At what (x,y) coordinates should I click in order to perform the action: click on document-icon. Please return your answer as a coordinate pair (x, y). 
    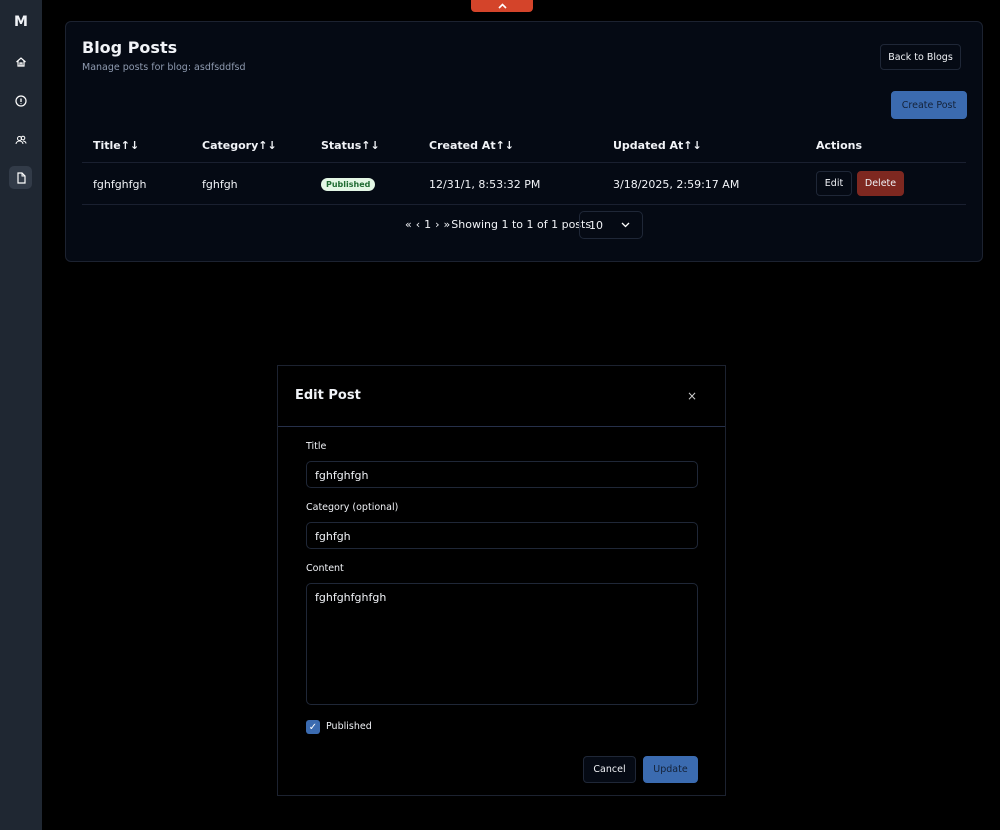
    Looking at the image, I should click on (21, 177).